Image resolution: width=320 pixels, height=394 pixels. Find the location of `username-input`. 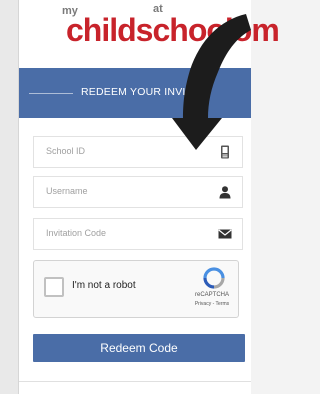

username-input is located at coordinates (126, 191).